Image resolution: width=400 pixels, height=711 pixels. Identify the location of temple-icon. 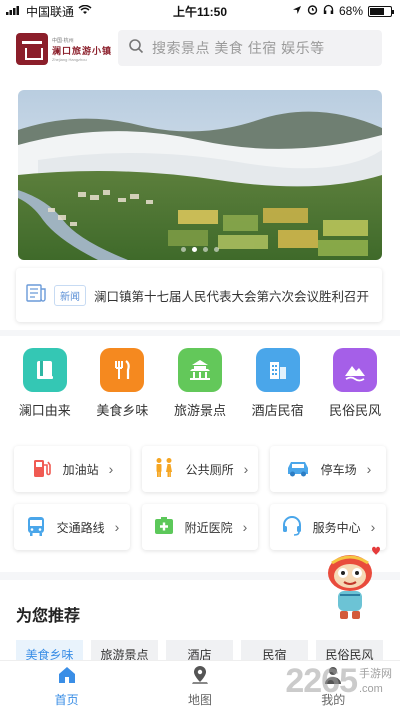
(199, 370).